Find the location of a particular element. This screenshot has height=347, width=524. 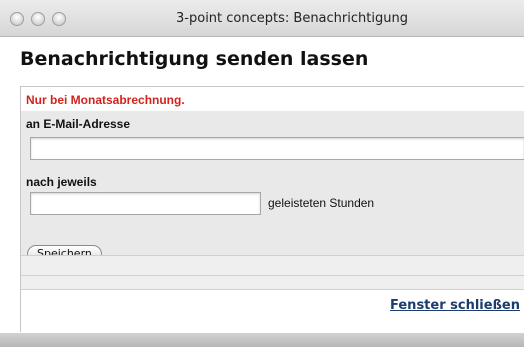

email-field is located at coordinates (277, 148).